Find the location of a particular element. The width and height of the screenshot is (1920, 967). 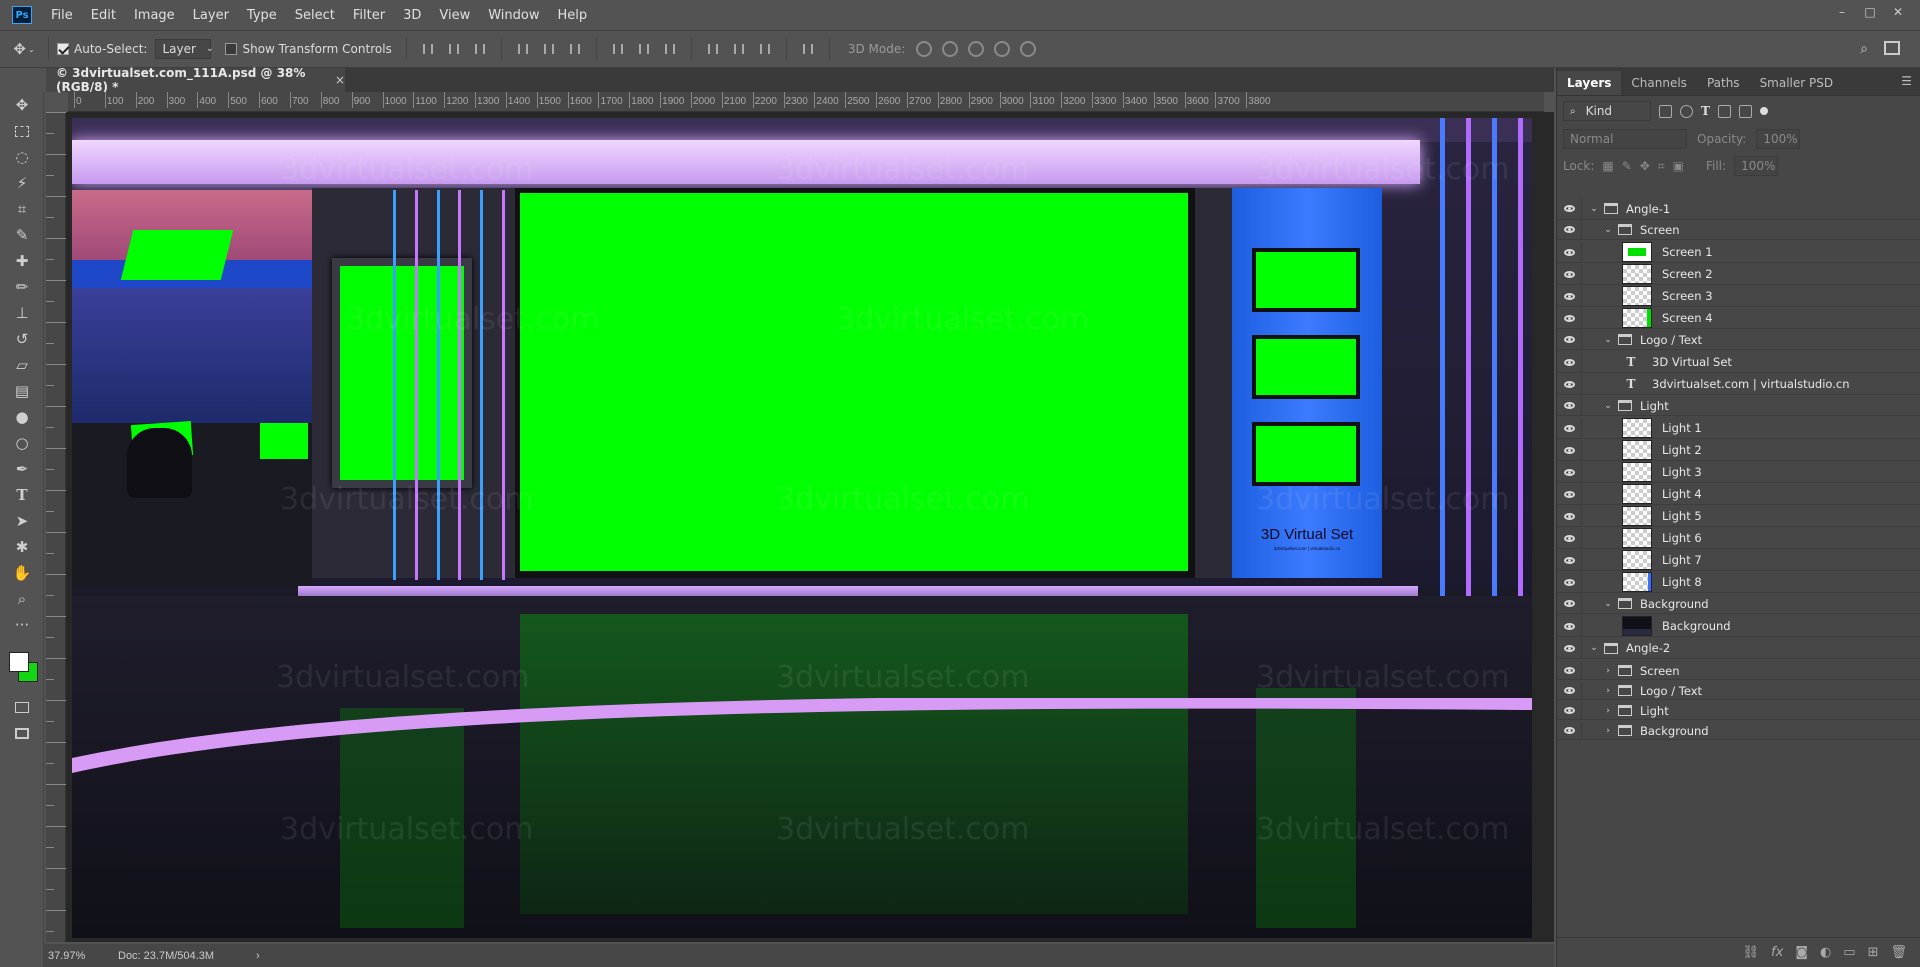

marquee-tool-icon is located at coordinates (22, 131).